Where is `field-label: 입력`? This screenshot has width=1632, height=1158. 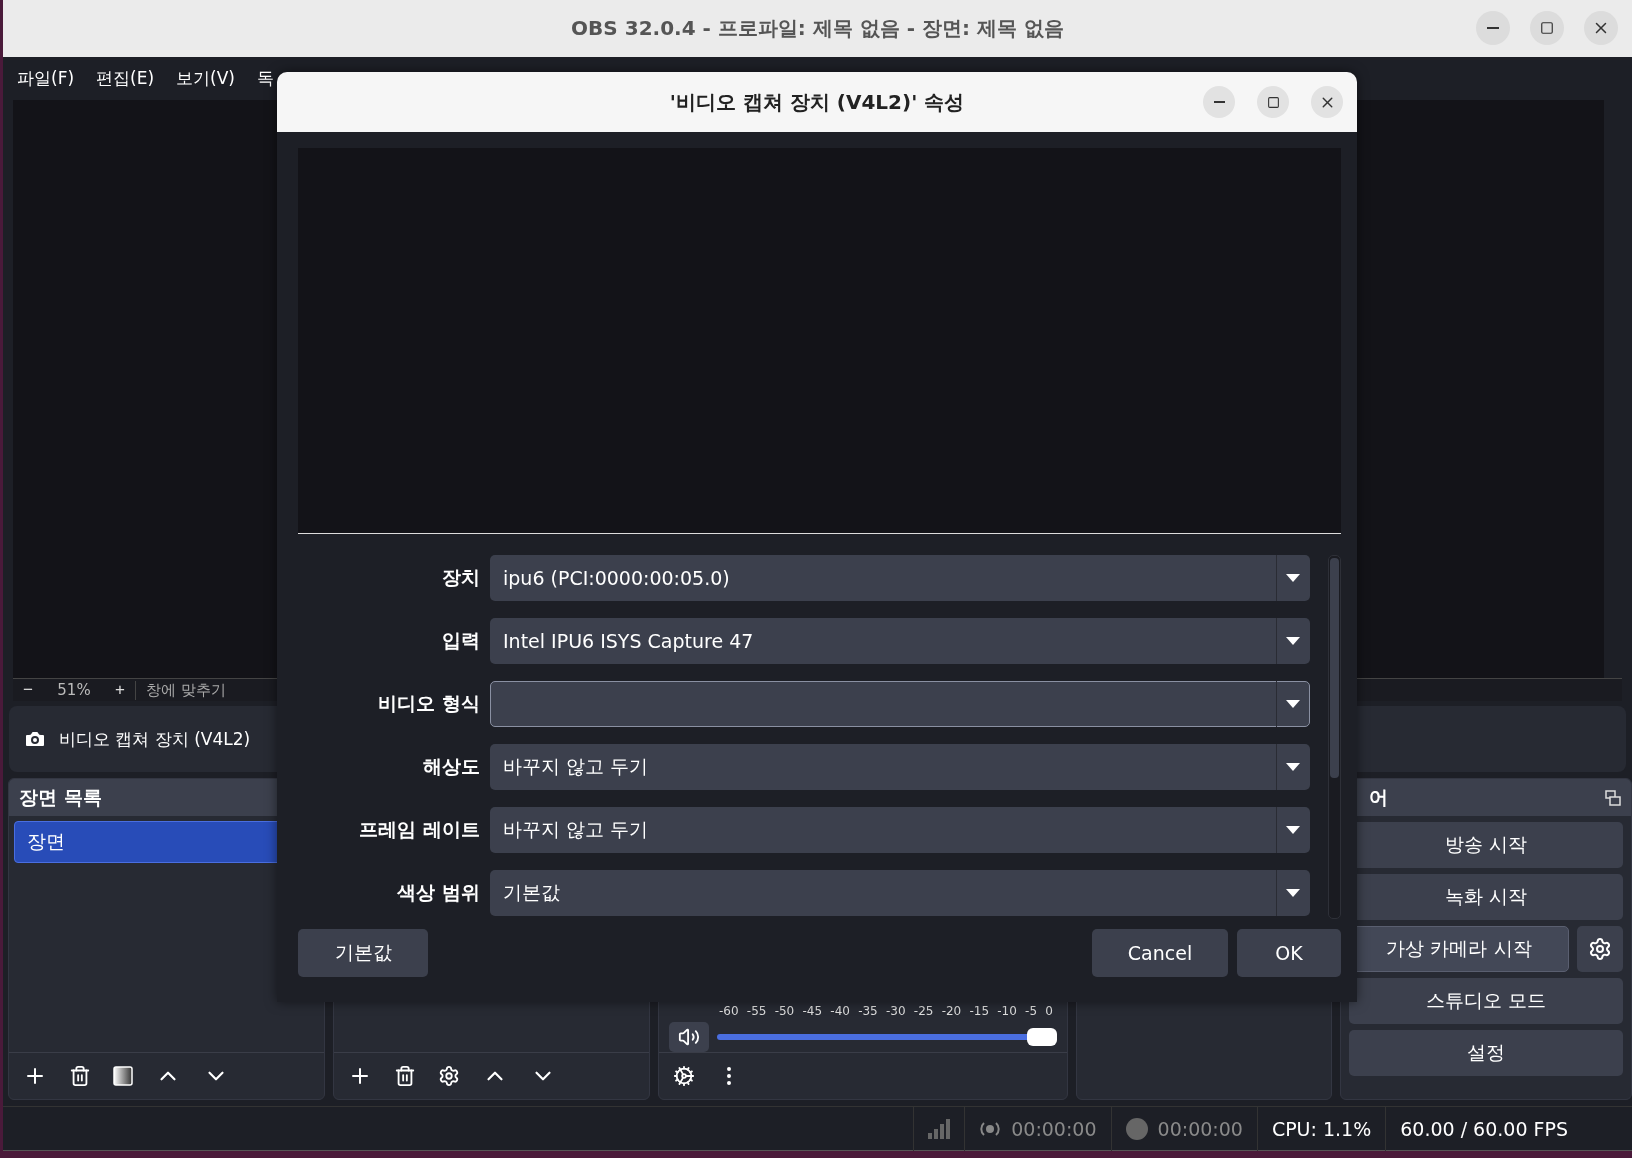 field-label: 입력 is located at coordinates (460, 640).